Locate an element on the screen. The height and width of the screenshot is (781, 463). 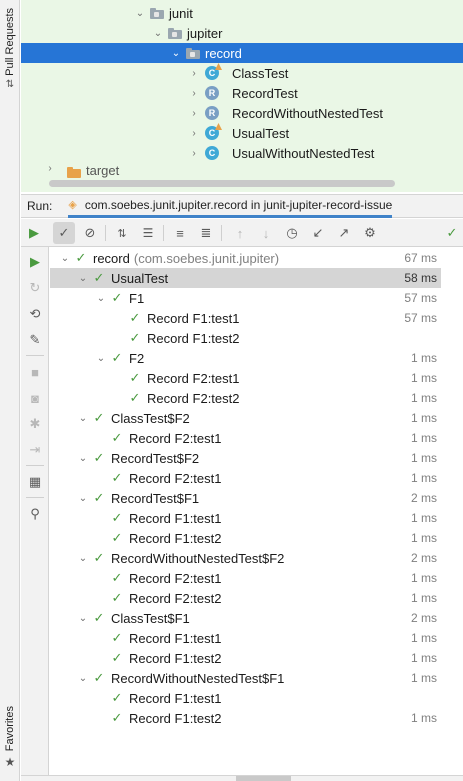
tree-node-jupiter: ⌄ jupiter is located at coordinates (242, 33).